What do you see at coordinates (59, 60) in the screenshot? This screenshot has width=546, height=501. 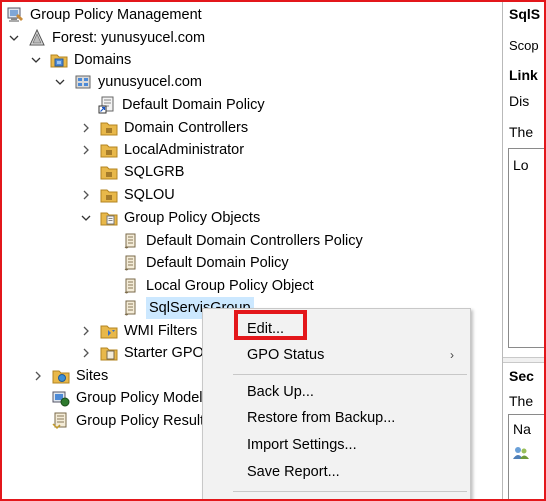 I see `domains-folder-icon` at bounding box center [59, 60].